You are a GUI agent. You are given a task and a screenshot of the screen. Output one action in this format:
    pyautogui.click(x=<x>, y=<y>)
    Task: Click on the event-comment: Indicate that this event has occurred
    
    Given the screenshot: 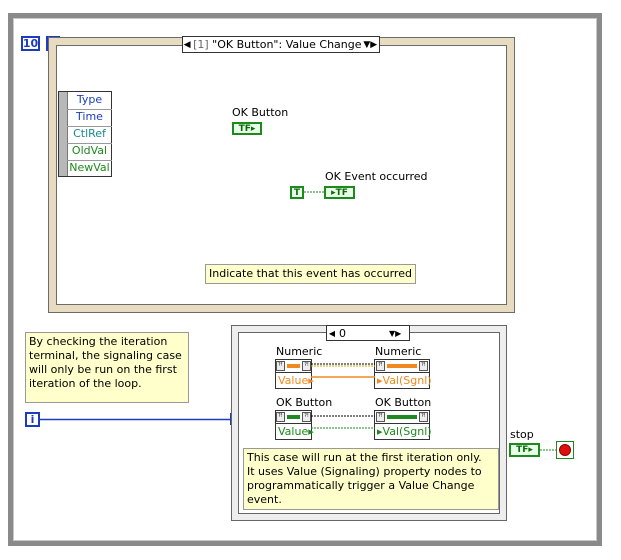 What is the action you would take?
    pyautogui.click(x=310, y=274)
    